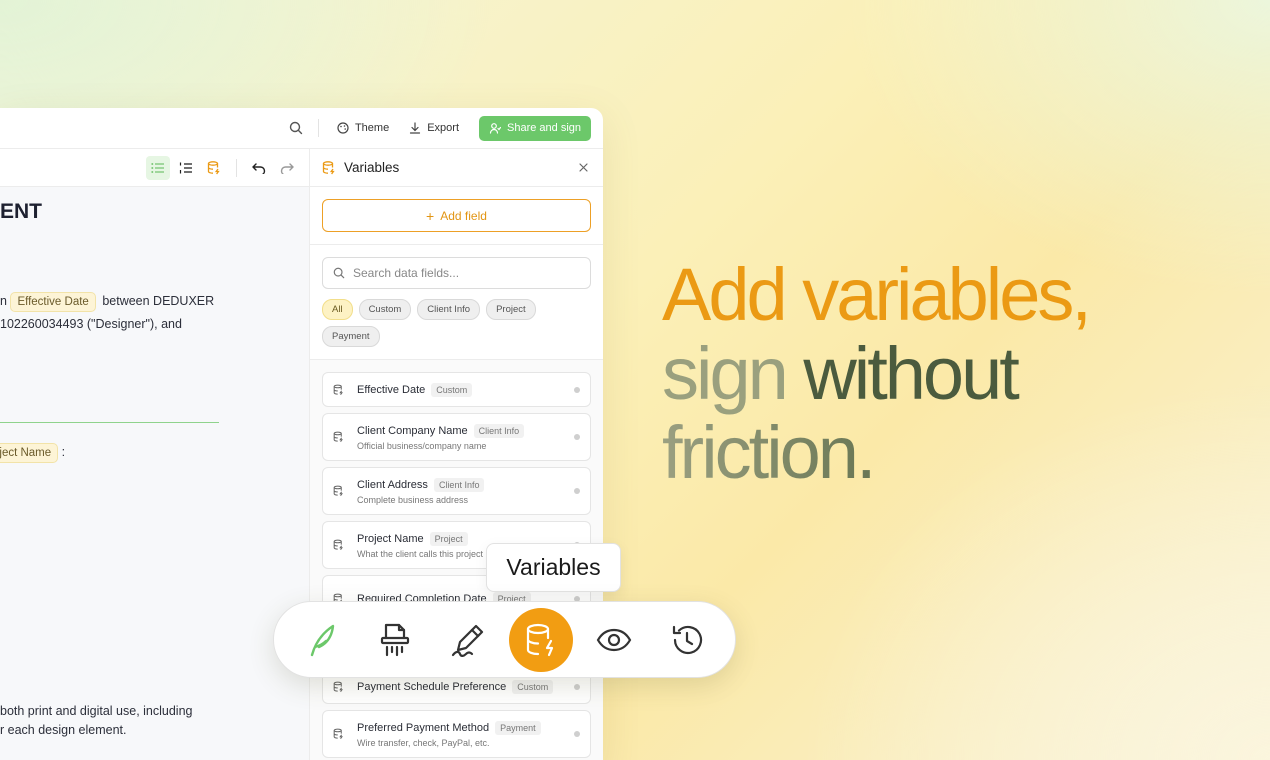  What do you see at coordinates (385, 309) in the screenshot?
I see `filter-custom: Custom` at bounding box center [385, 309].